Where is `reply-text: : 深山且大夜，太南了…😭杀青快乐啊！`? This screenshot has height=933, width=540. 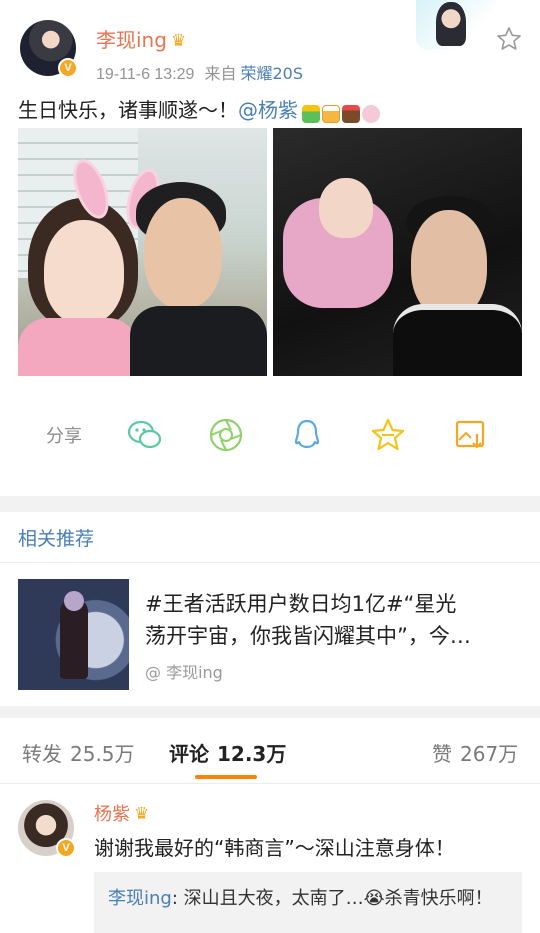 reply-text: : 深山且大夜，太南了…😭杀青快乐啊！ is located at coordinates (332, 898).